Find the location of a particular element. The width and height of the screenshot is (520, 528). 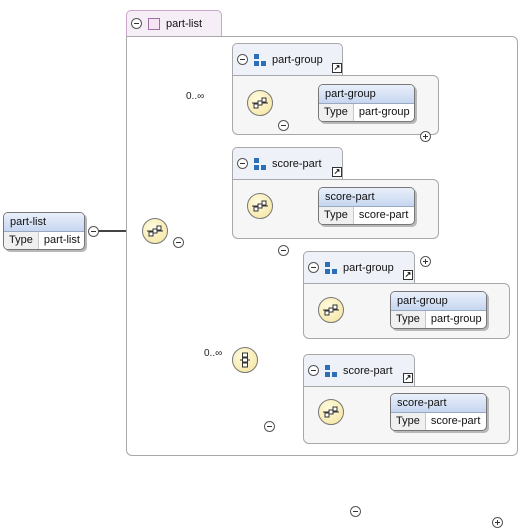

choice-cardinality: 0..∞ is located at coordinates (213, 353).